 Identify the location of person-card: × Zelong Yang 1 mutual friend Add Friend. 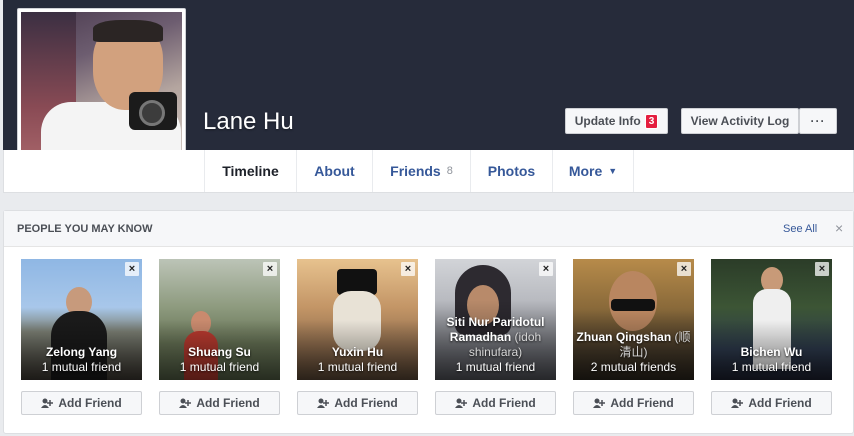
(81, 337).